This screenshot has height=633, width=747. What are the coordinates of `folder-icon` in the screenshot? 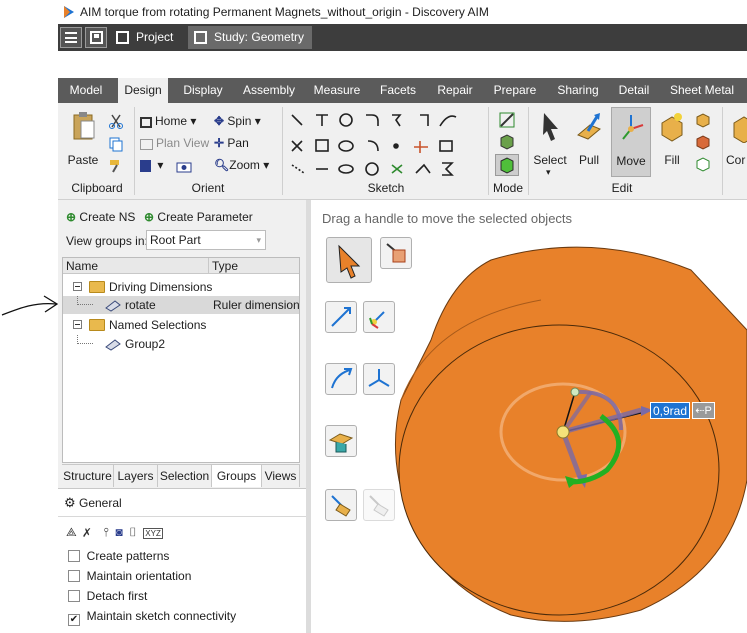 It's located at (97, 325).